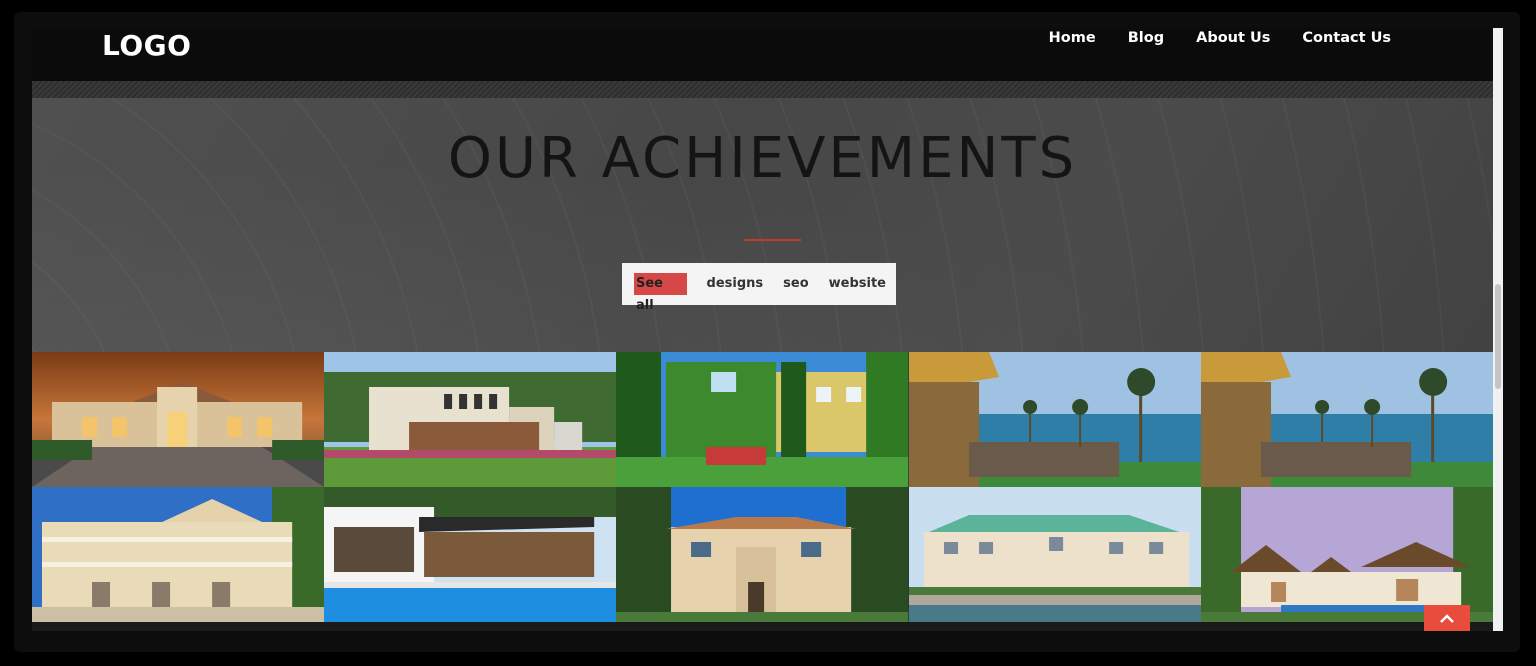 This screenshot has width=1536, height=666. What do you see at coordinates (470, 419) in the screenshot?
I see `gallery-tile-modern-cube-house` at bounding box center [470, 419].